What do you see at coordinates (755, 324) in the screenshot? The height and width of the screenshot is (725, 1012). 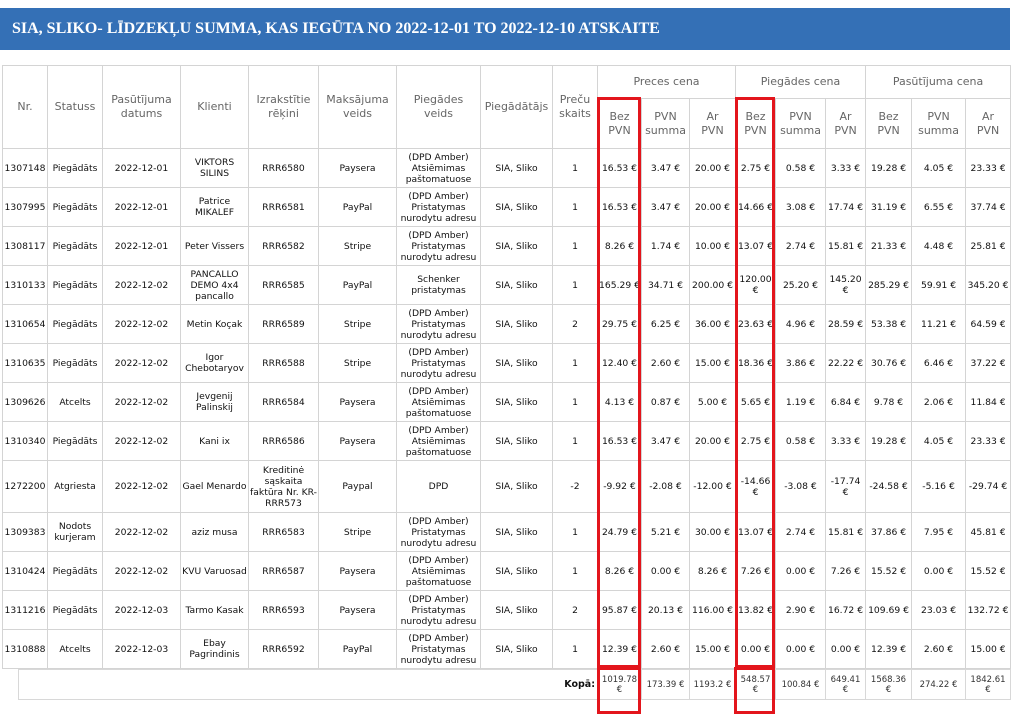 I see `shipping-price-excl-vat-cell: 23.63 €` at bounding box center [755, 324].